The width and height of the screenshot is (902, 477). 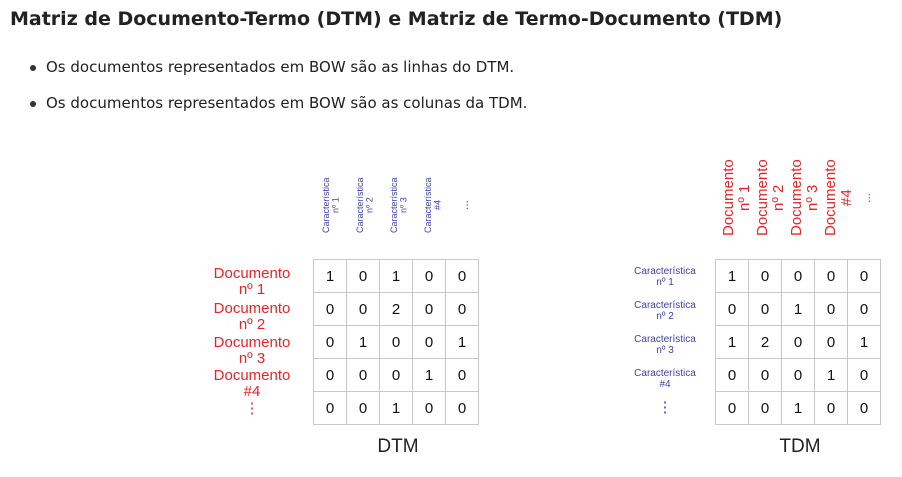 What do you see at coordinates (665, 277) in the screenshot?
I see `tdm-row-label: Característica nº 1` at bounding box center [665, 277].